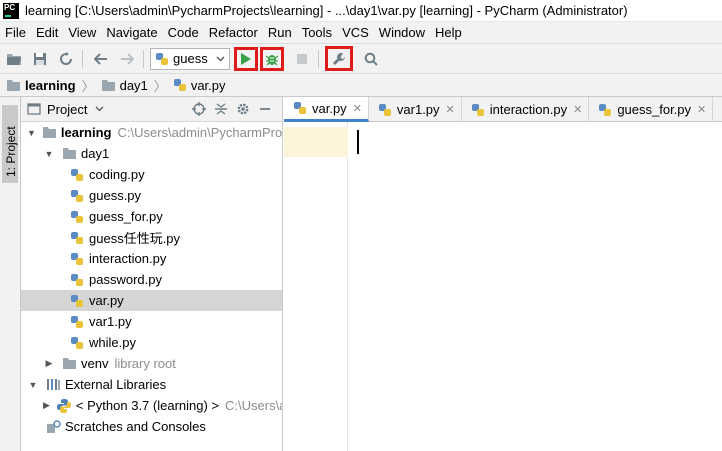  Describe the element at coordinates (326, 109) in the screenshot. I see `editor-tab: var.py ✕` at that location.